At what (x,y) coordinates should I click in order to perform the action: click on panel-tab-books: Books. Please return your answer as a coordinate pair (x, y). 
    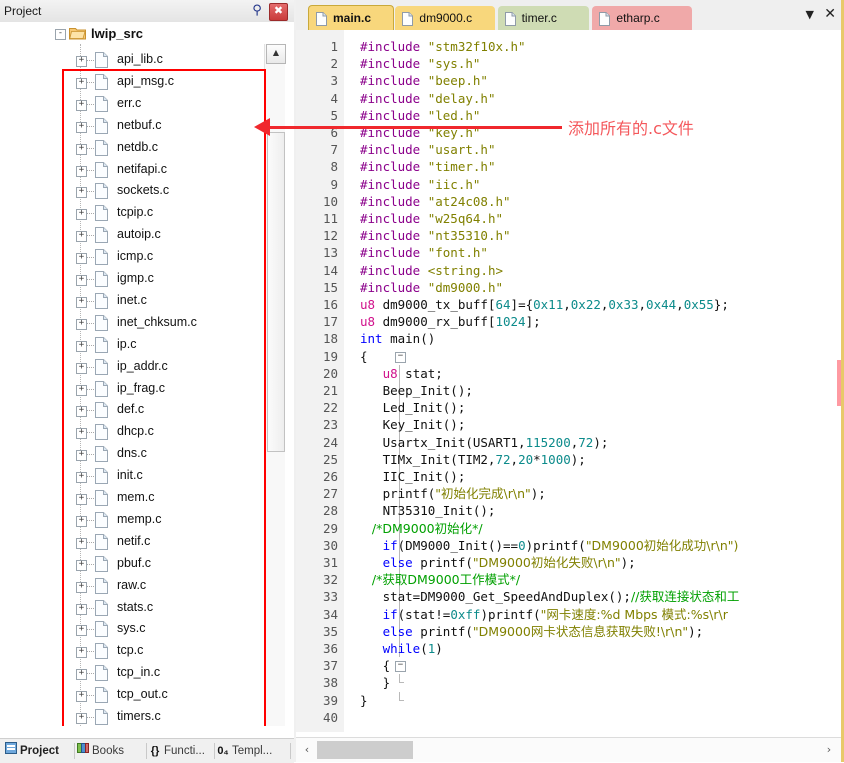
    Looking at the image, I should click on (100, 751).